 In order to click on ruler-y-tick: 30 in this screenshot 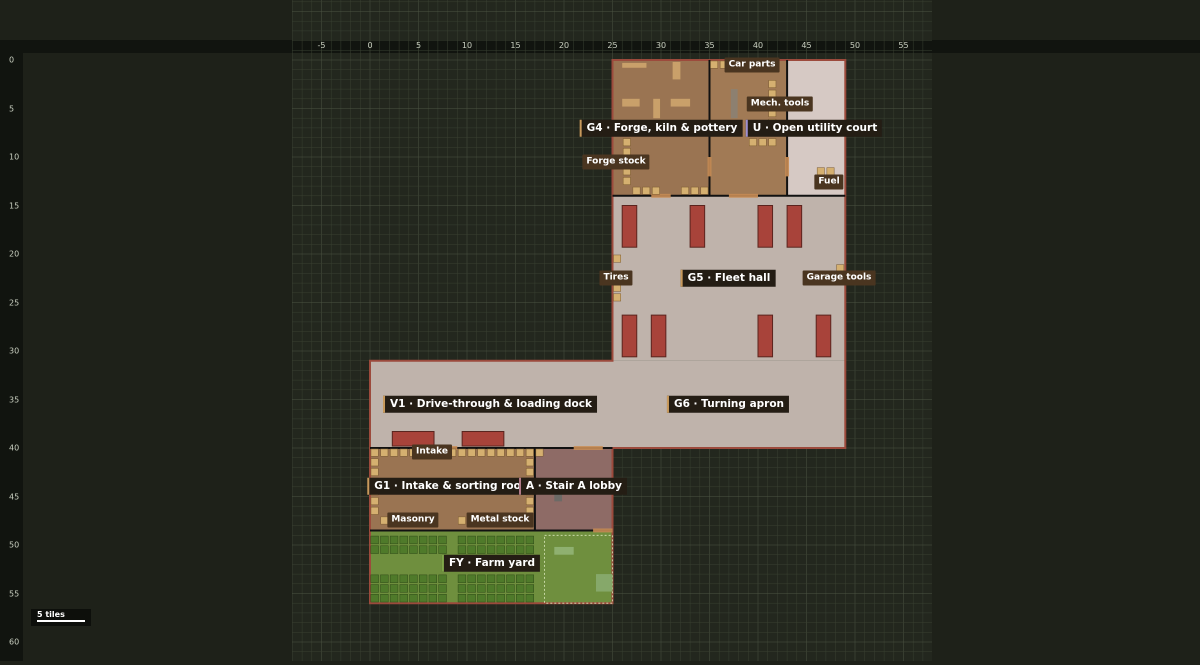, I will do `click(14, 351)`.